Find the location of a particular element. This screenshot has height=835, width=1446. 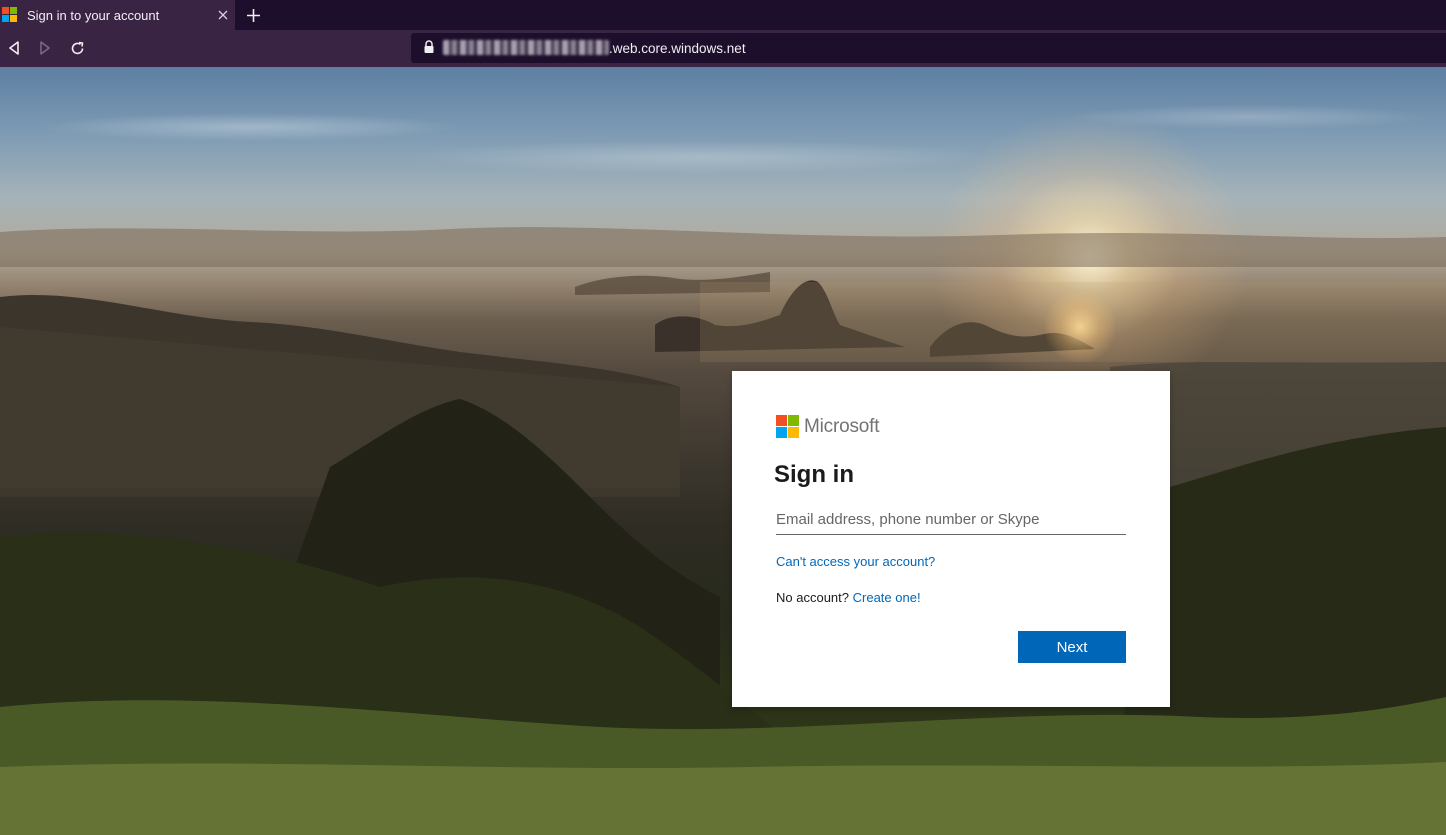

create-account-link: Create one! is located at coordinates (887, 597).